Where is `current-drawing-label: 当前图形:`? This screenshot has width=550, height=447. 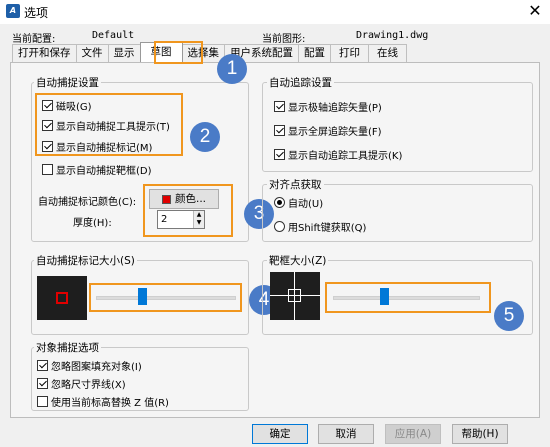
current-drawing-label: 当前图形: is located at coordinates (284, 39).